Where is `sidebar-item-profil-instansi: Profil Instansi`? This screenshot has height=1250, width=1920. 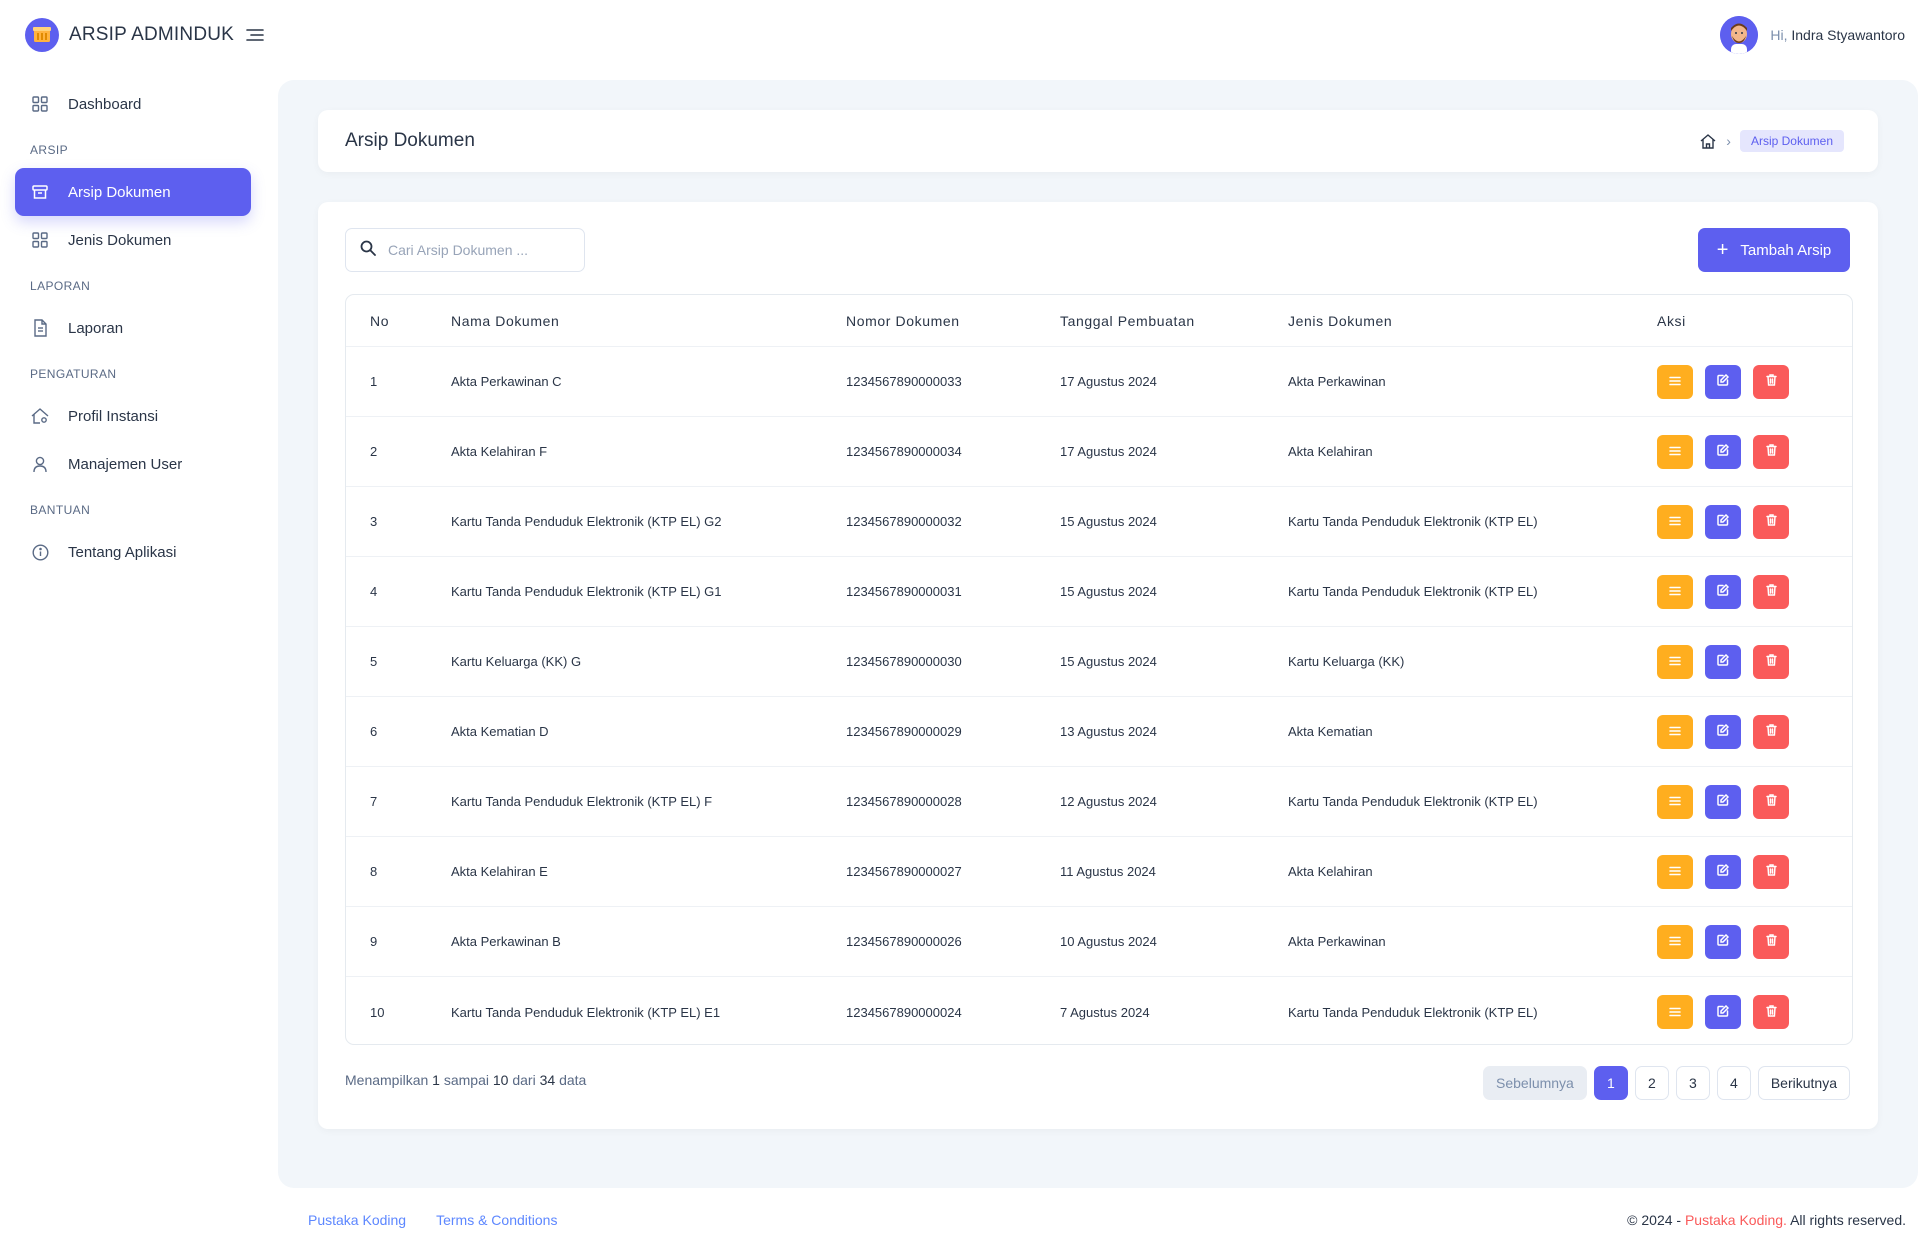
sidebar-item-profil-instansi: Profil Instansi is located at coordinates (133, 416).